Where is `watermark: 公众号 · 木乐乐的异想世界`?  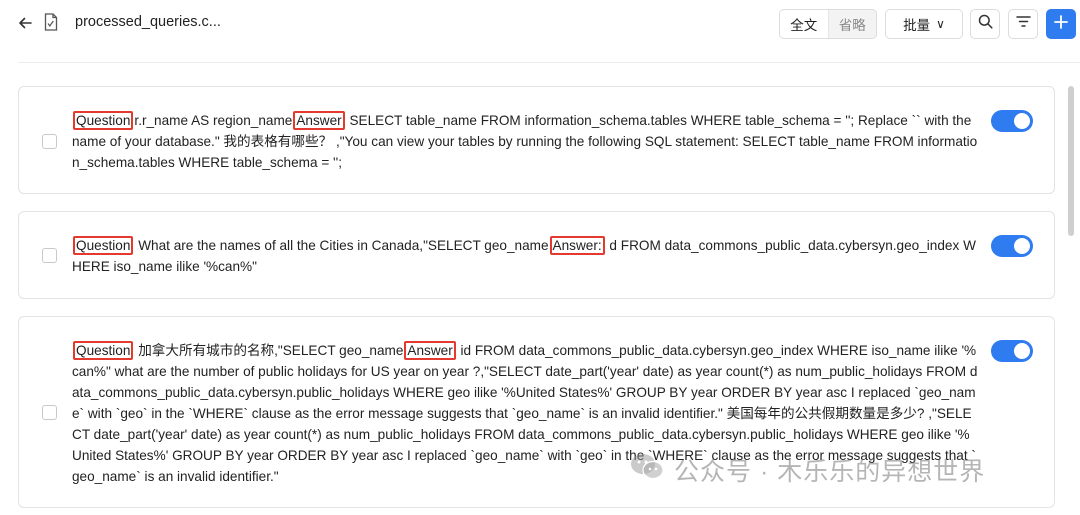 watermark: 公众号 · 木乐乐的异想世界 is located at coordinates (807, 470).